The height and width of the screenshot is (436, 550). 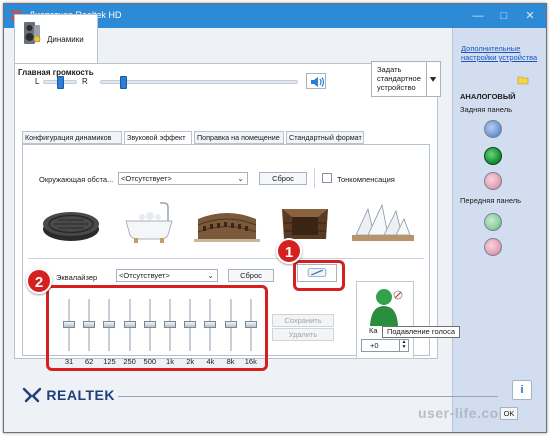 What do you see at coordinates (227, 227) in the screenshot?
I see `colosseum-icon` at bounding box center [227, 227].